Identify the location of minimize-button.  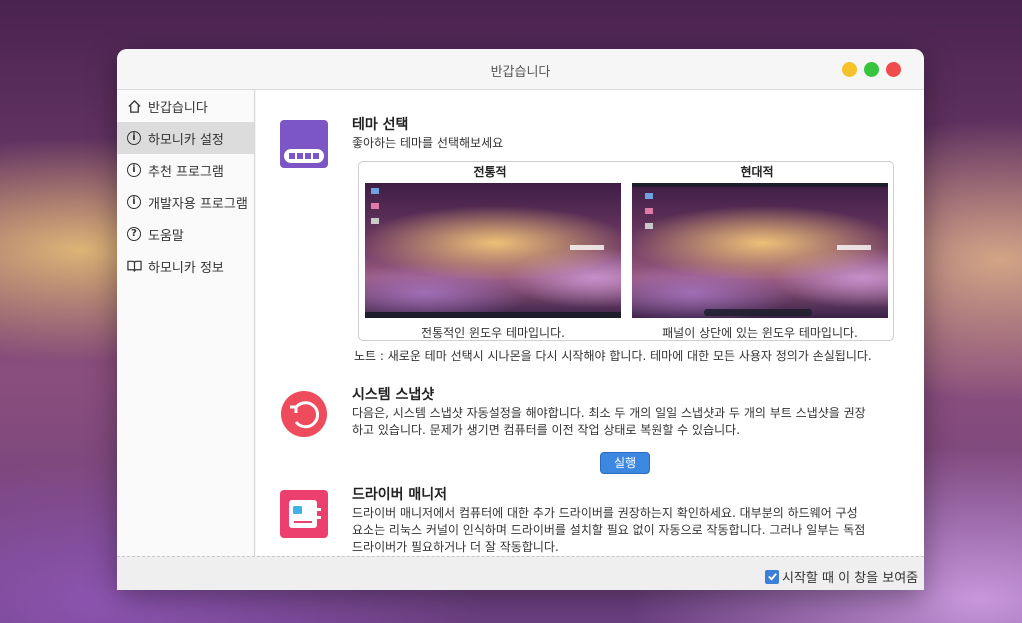
(849, 69).